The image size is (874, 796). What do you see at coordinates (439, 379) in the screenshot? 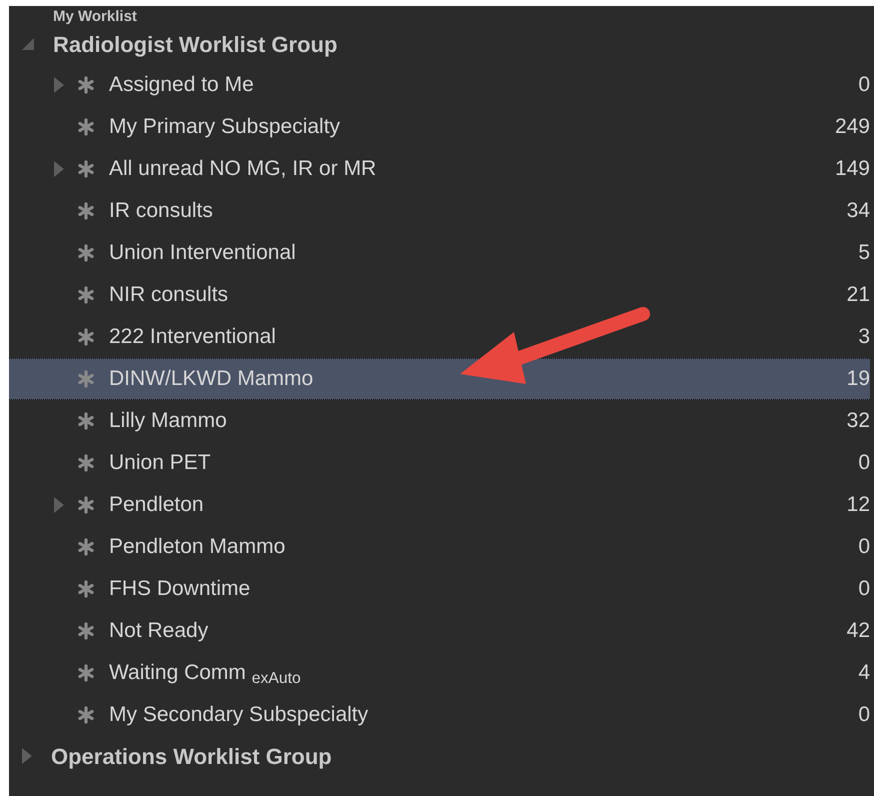
I see `worklist-item: DINW/LKWD Mammo 19` at bounding box center [439, 379].